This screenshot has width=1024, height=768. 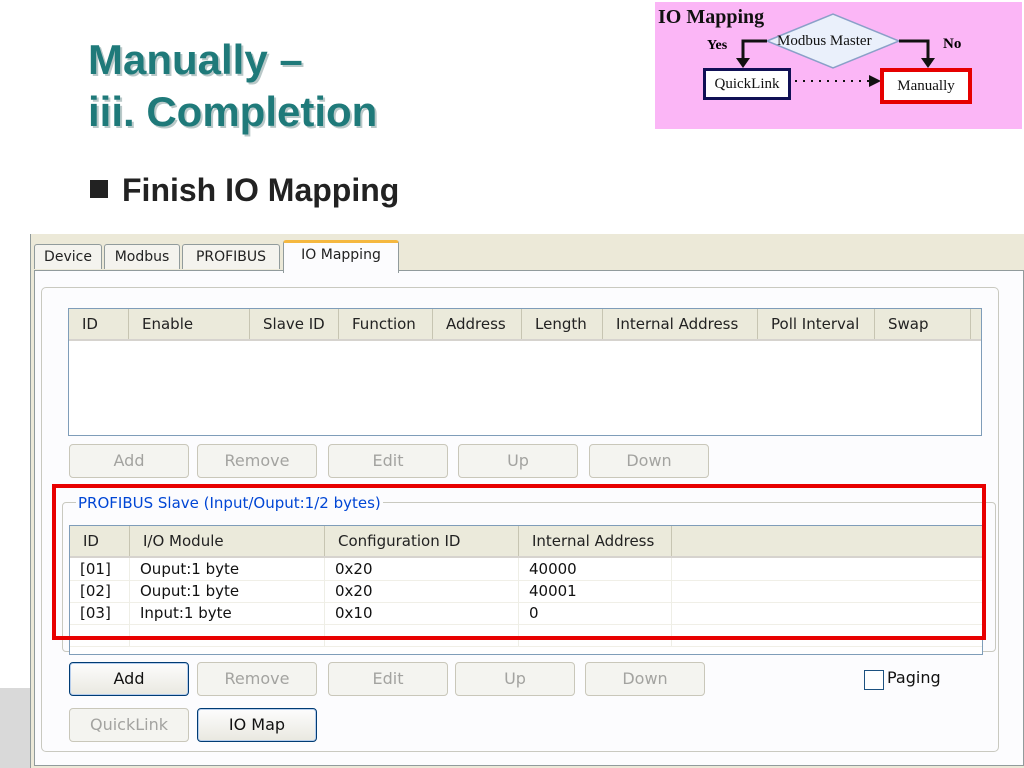 I want to click on flow-title: IO Mapping, so click(x=711, y=17).